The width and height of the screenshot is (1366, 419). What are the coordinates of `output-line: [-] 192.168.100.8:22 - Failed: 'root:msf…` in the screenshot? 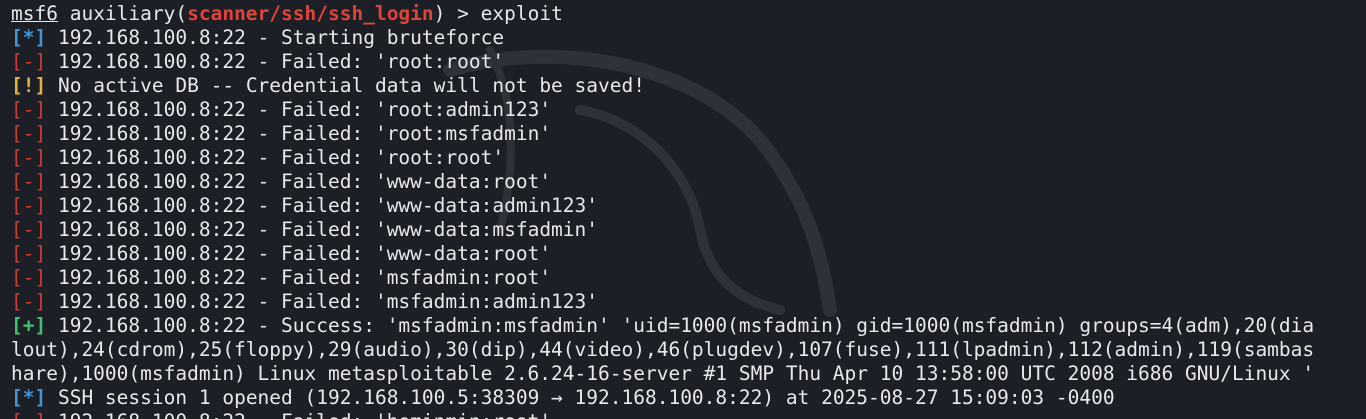 It's located at (688, 134).